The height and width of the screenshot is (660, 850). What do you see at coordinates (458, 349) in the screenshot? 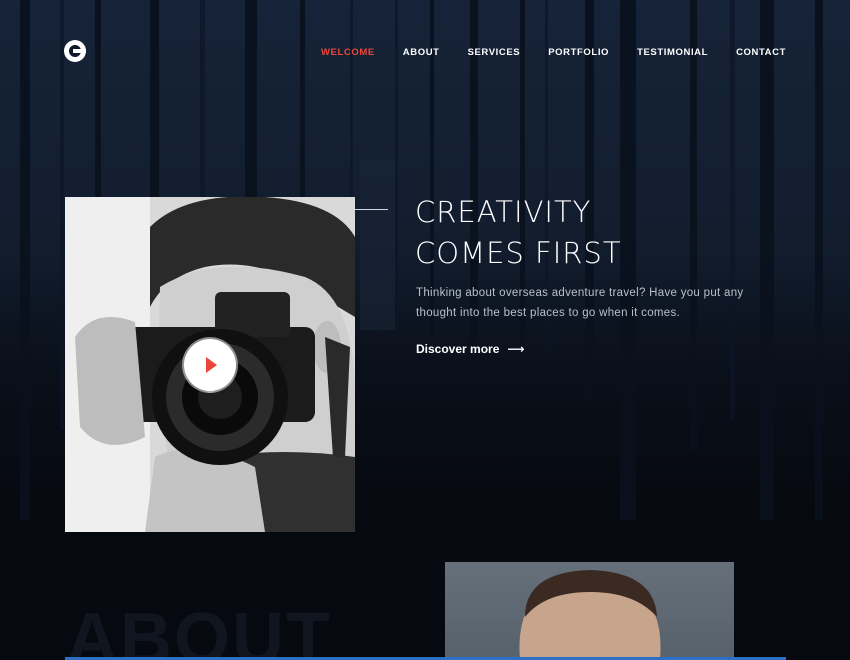
I see `discover-more-label: Discover more` at bounding box center [458, 349].